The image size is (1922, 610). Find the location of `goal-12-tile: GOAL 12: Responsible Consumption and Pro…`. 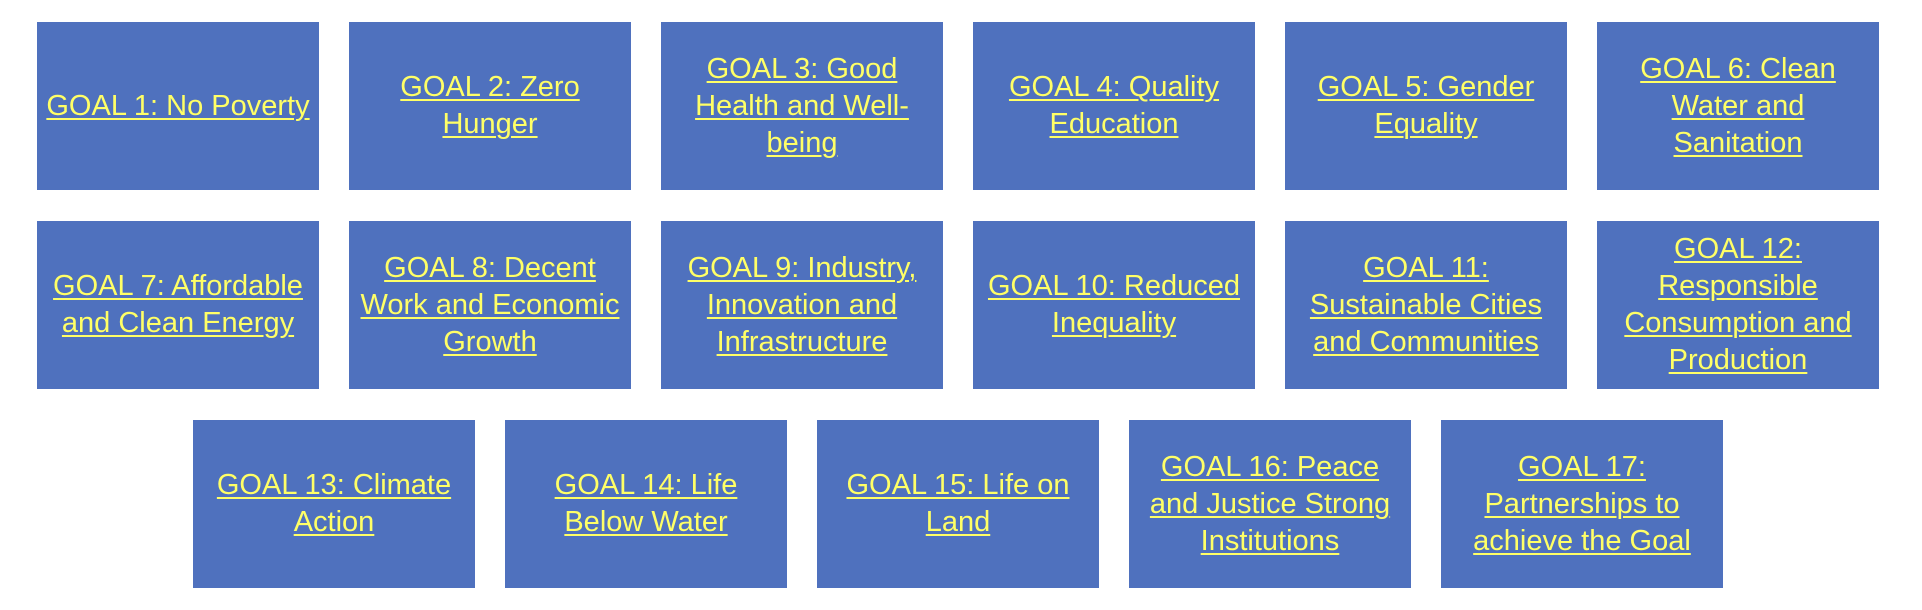

goal-12-tile: GOAL 12: Responsible Consumption and Pro… is located at coordinates (1738, 305).